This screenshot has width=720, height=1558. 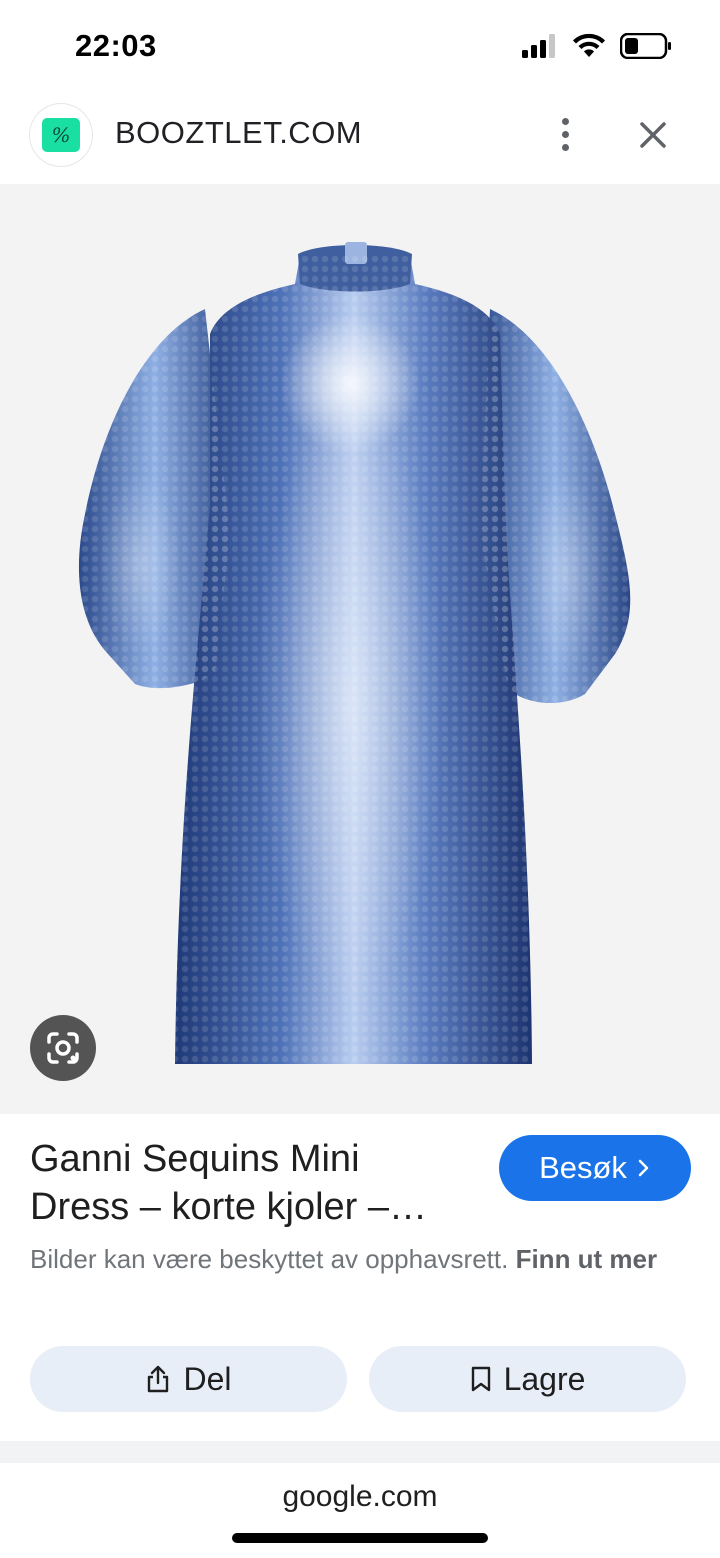 I want to click on status-bar: 22:03, so click(x=360, y=48).